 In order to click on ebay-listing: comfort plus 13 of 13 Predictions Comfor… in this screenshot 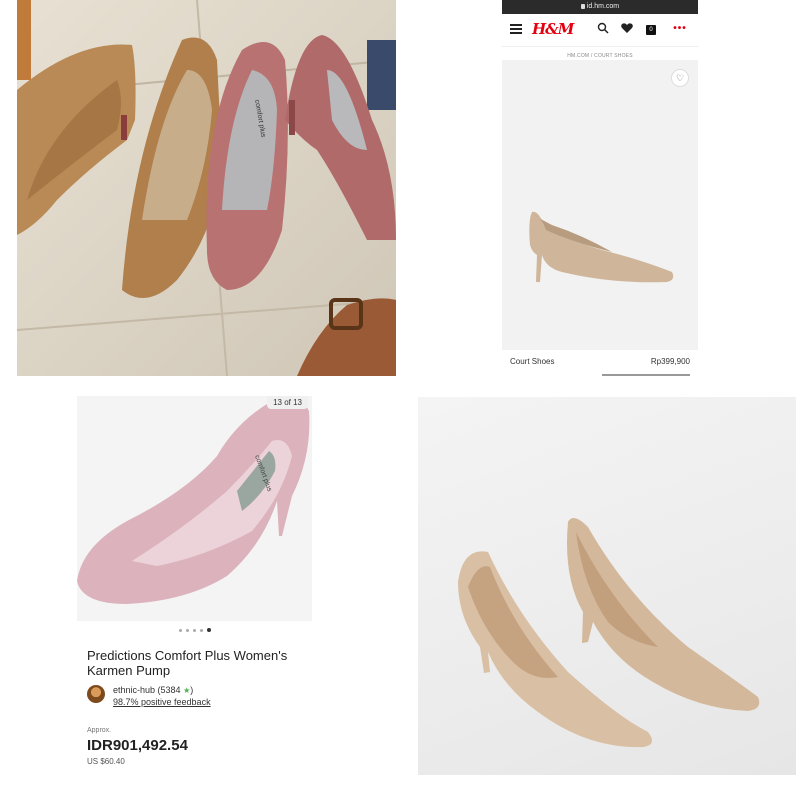, I will do `click(194, 586)`.